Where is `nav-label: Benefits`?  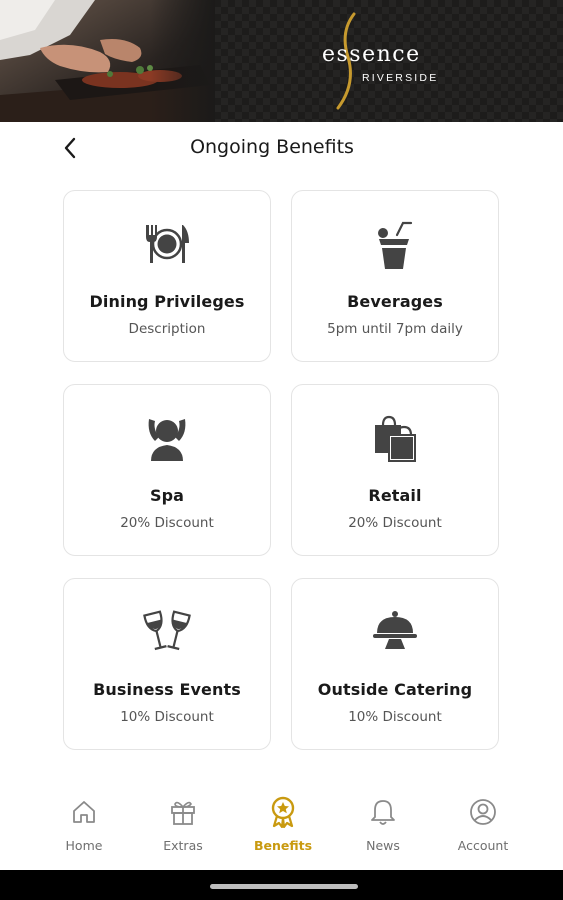 nav-label: Benefits is located at coordinates (283, 845).